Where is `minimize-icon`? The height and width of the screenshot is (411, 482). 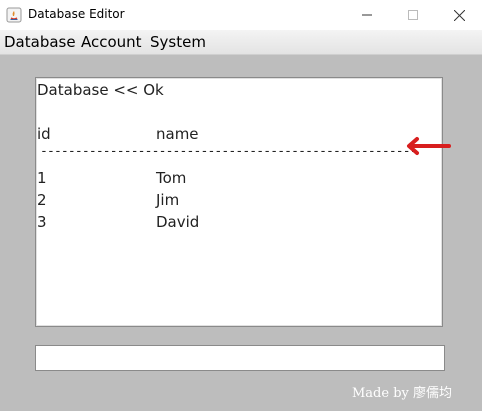 minimize-icon is located at coordinates (367, 15).